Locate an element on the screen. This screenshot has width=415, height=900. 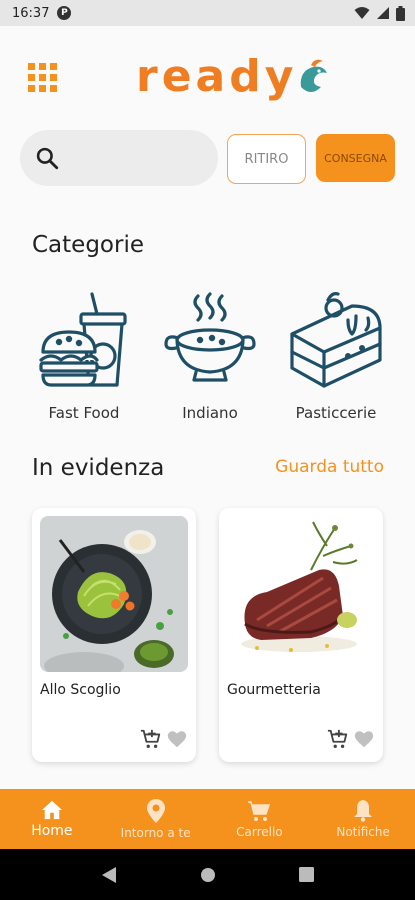
bell-icon is located at coordinates (363, 811).